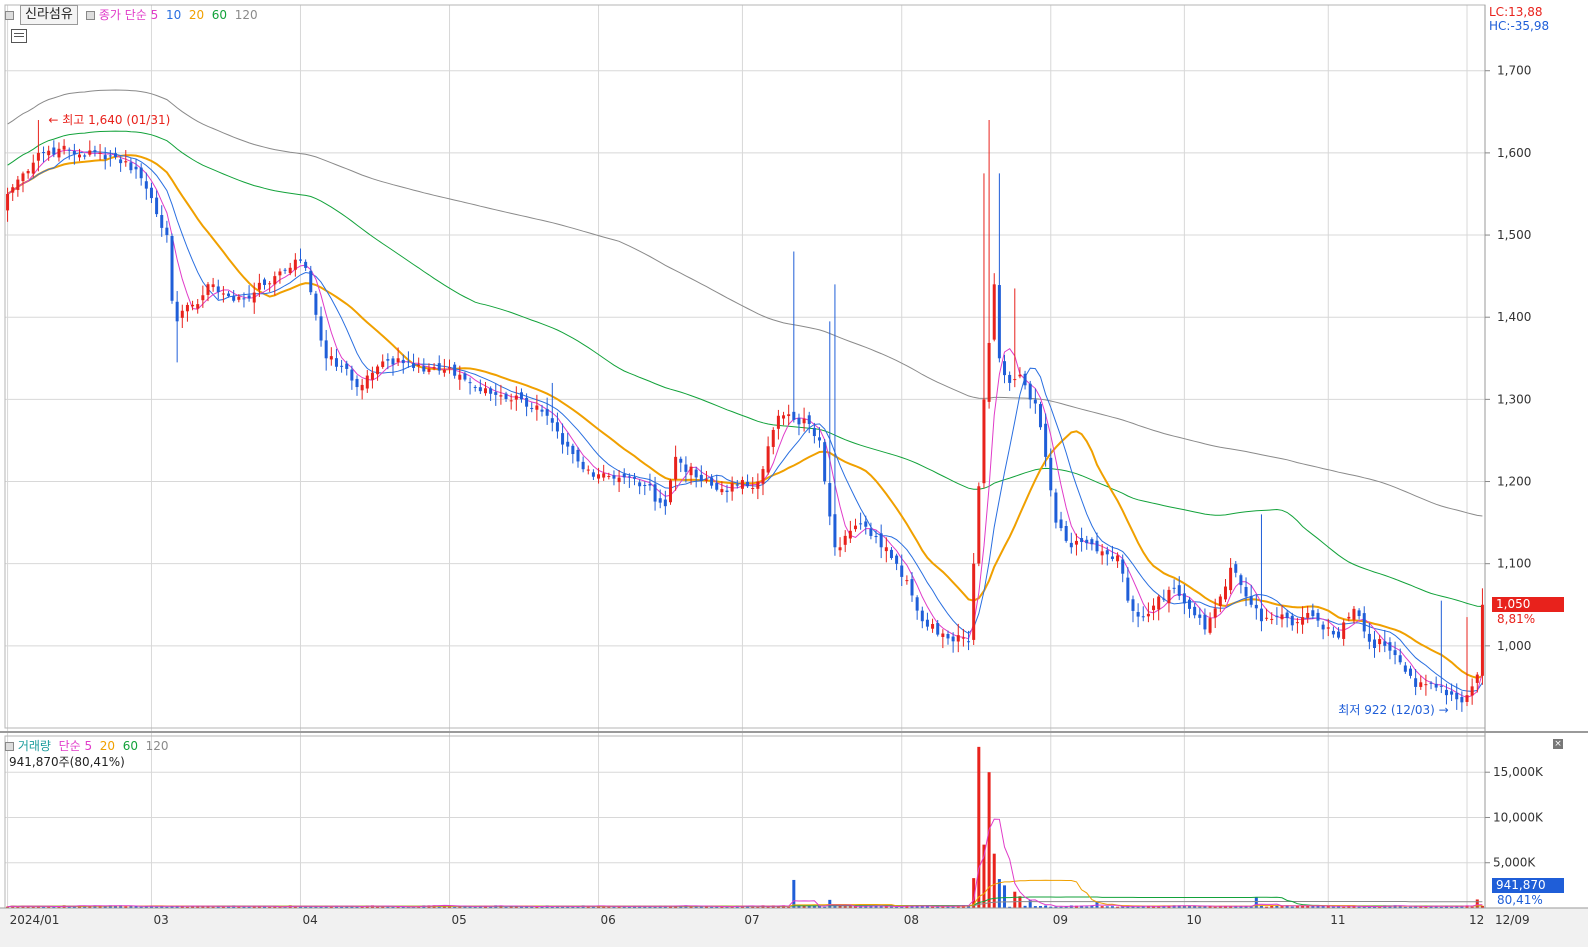 The height and width of the screenshot is (947, 1588). Describe the element at coordinates (1519, 26) in the screenshot. I see `hc-value: HC:-35,98` at that location.